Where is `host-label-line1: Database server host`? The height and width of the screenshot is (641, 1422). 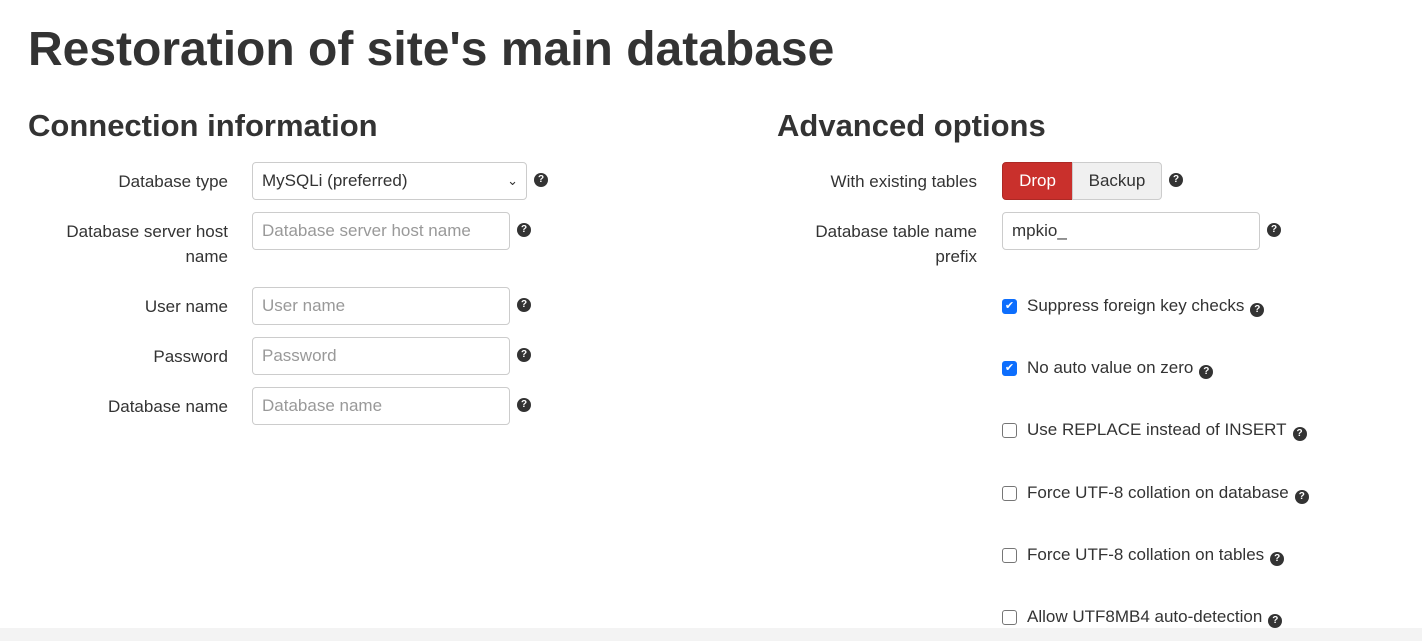 host-label-line1: Database server host is located at coordinates (147, 231).